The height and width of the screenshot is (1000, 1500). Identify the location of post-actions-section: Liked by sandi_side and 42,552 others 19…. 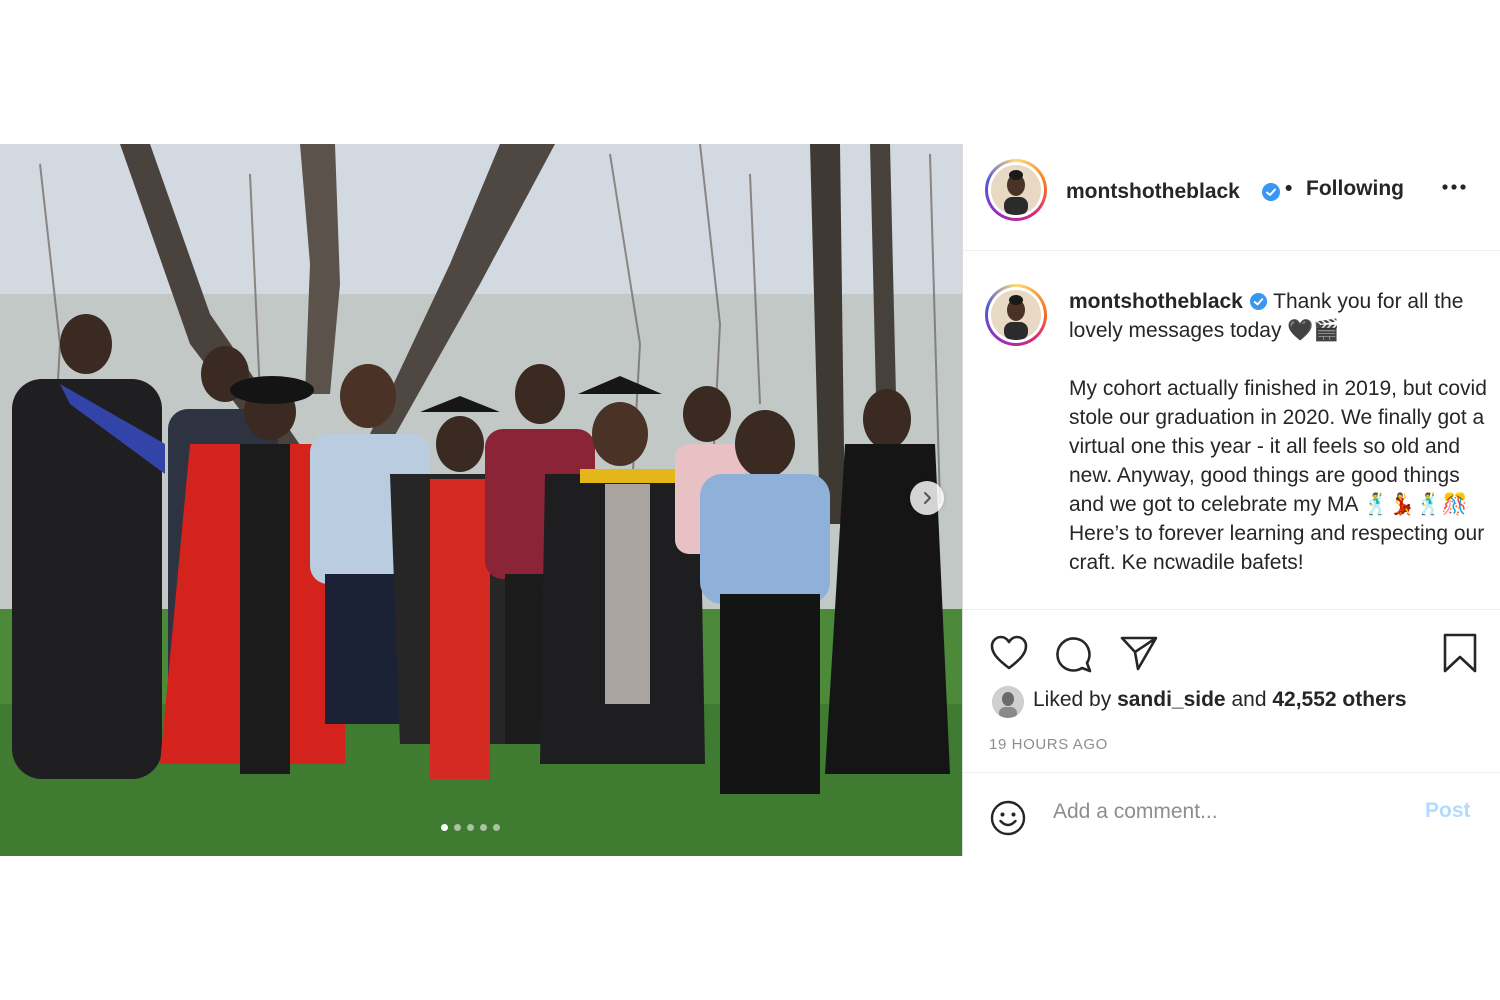
(1231, 733).